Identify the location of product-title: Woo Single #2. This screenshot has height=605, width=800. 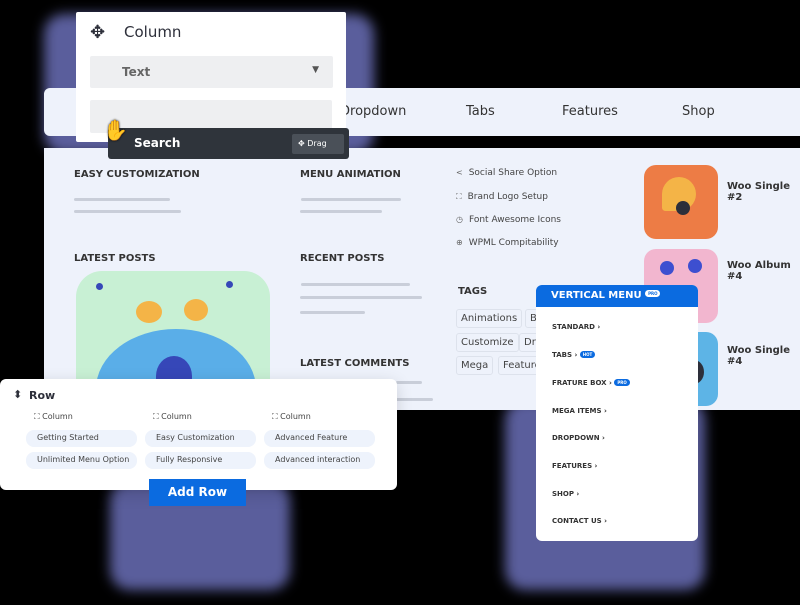
(763, 192).